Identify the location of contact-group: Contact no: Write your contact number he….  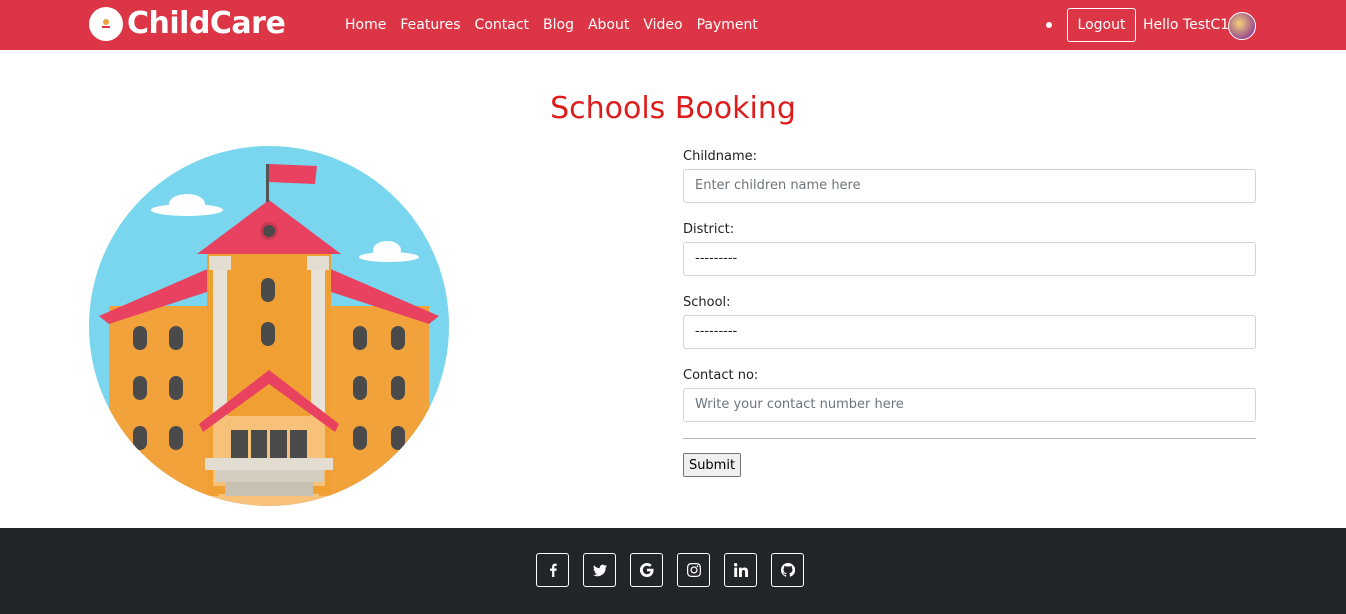
(969, 394).